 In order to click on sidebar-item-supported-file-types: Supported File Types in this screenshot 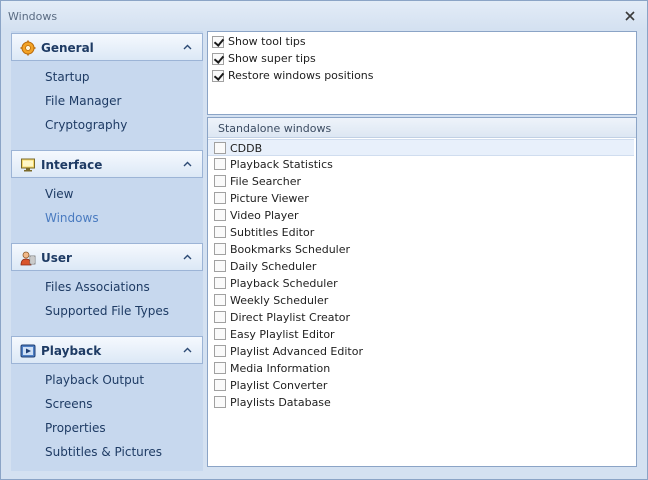, I will do `click(107, 312)`.